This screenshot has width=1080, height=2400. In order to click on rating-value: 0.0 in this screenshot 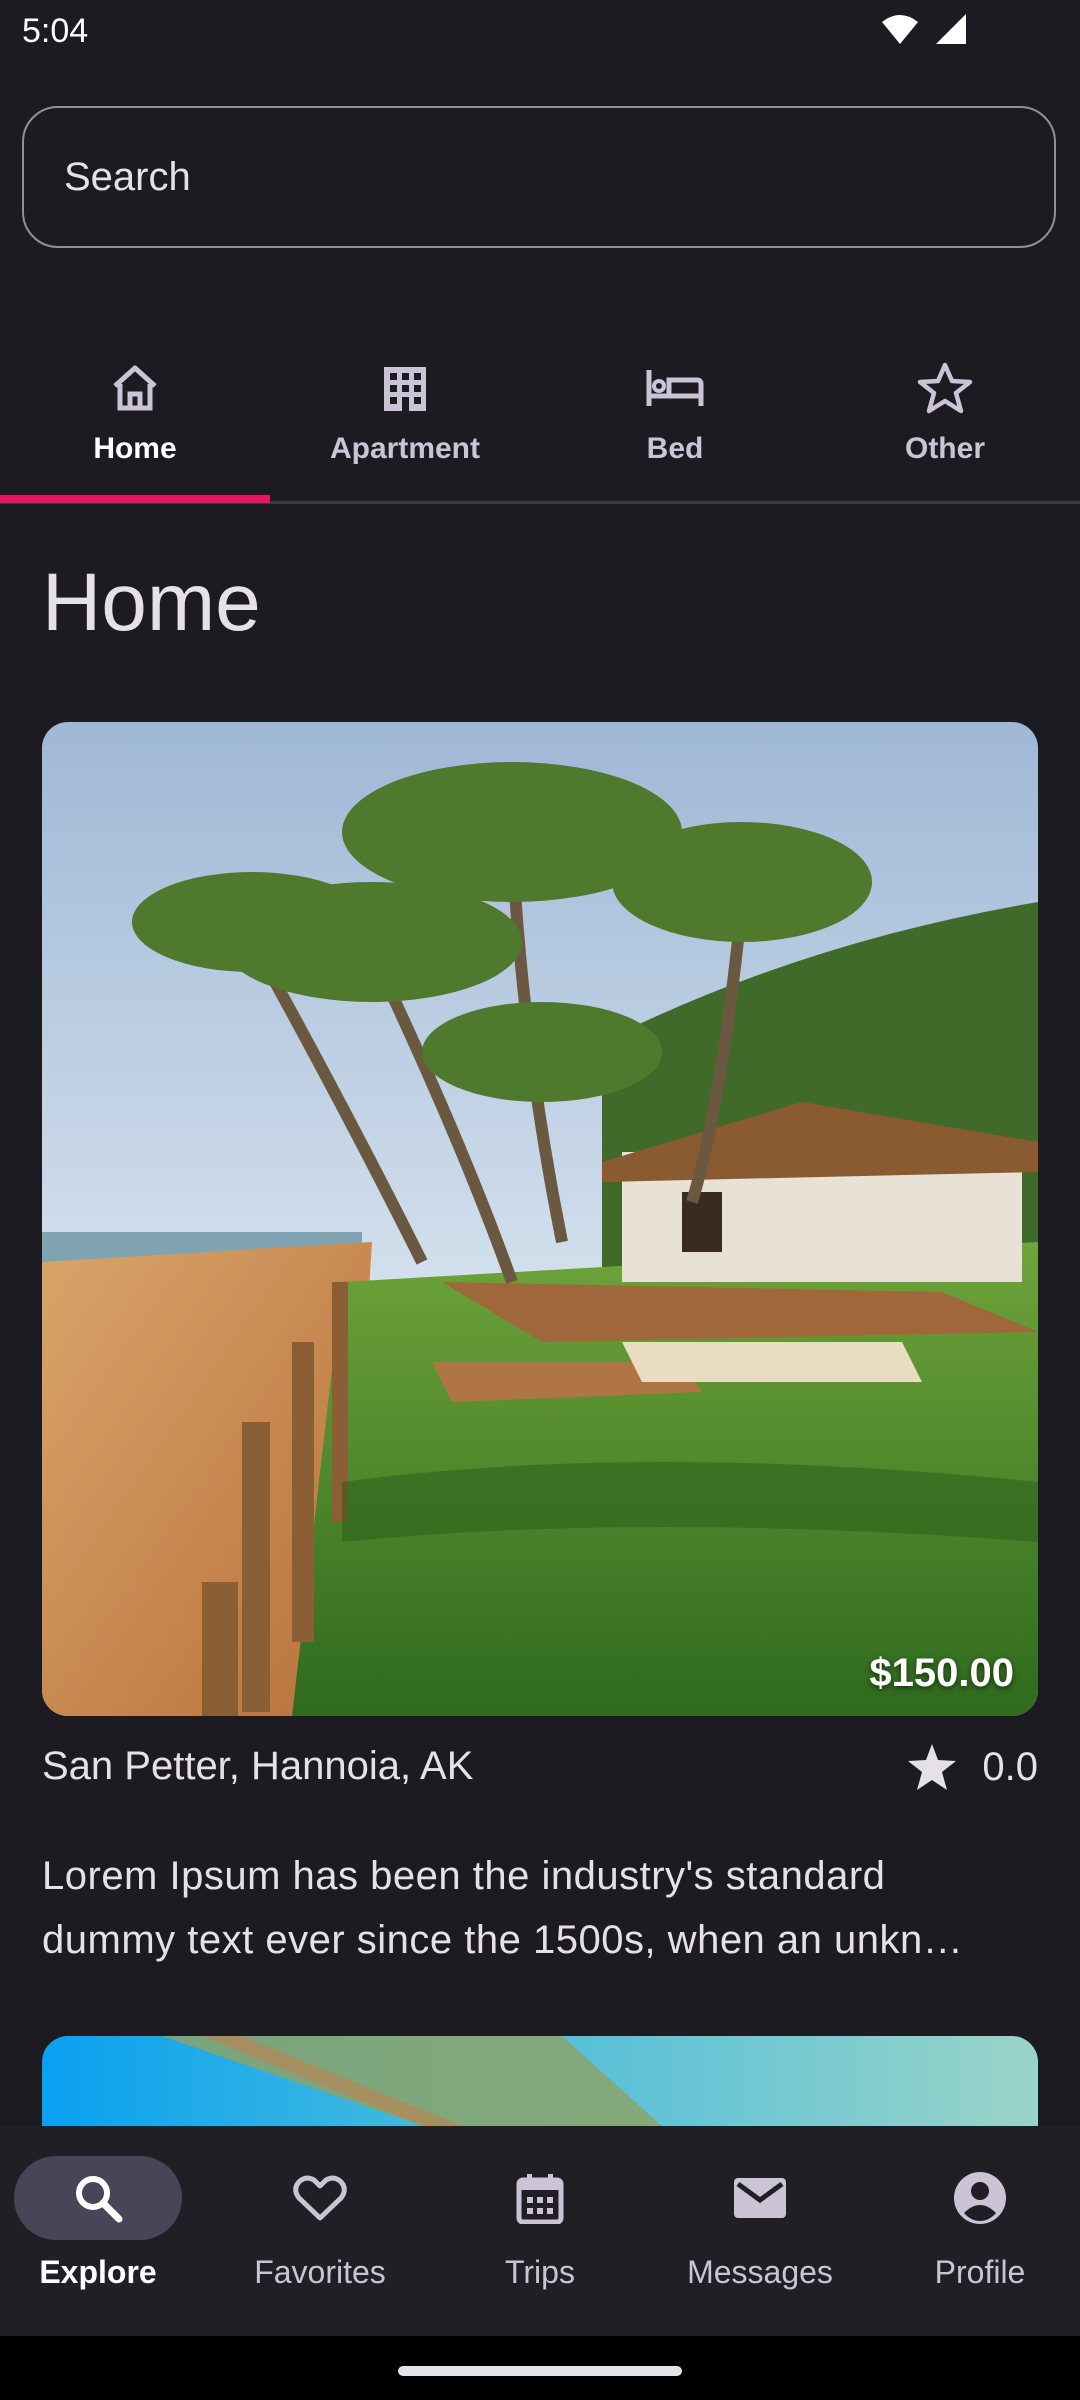, I will do `click(1010, 1766)`.